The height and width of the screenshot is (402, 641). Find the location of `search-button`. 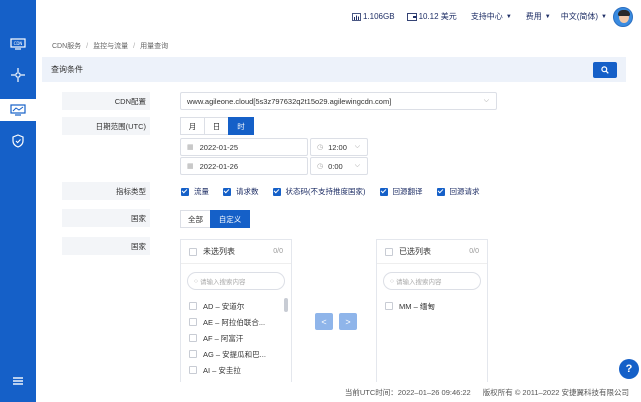

search-button is located at coordinates (605, 70).